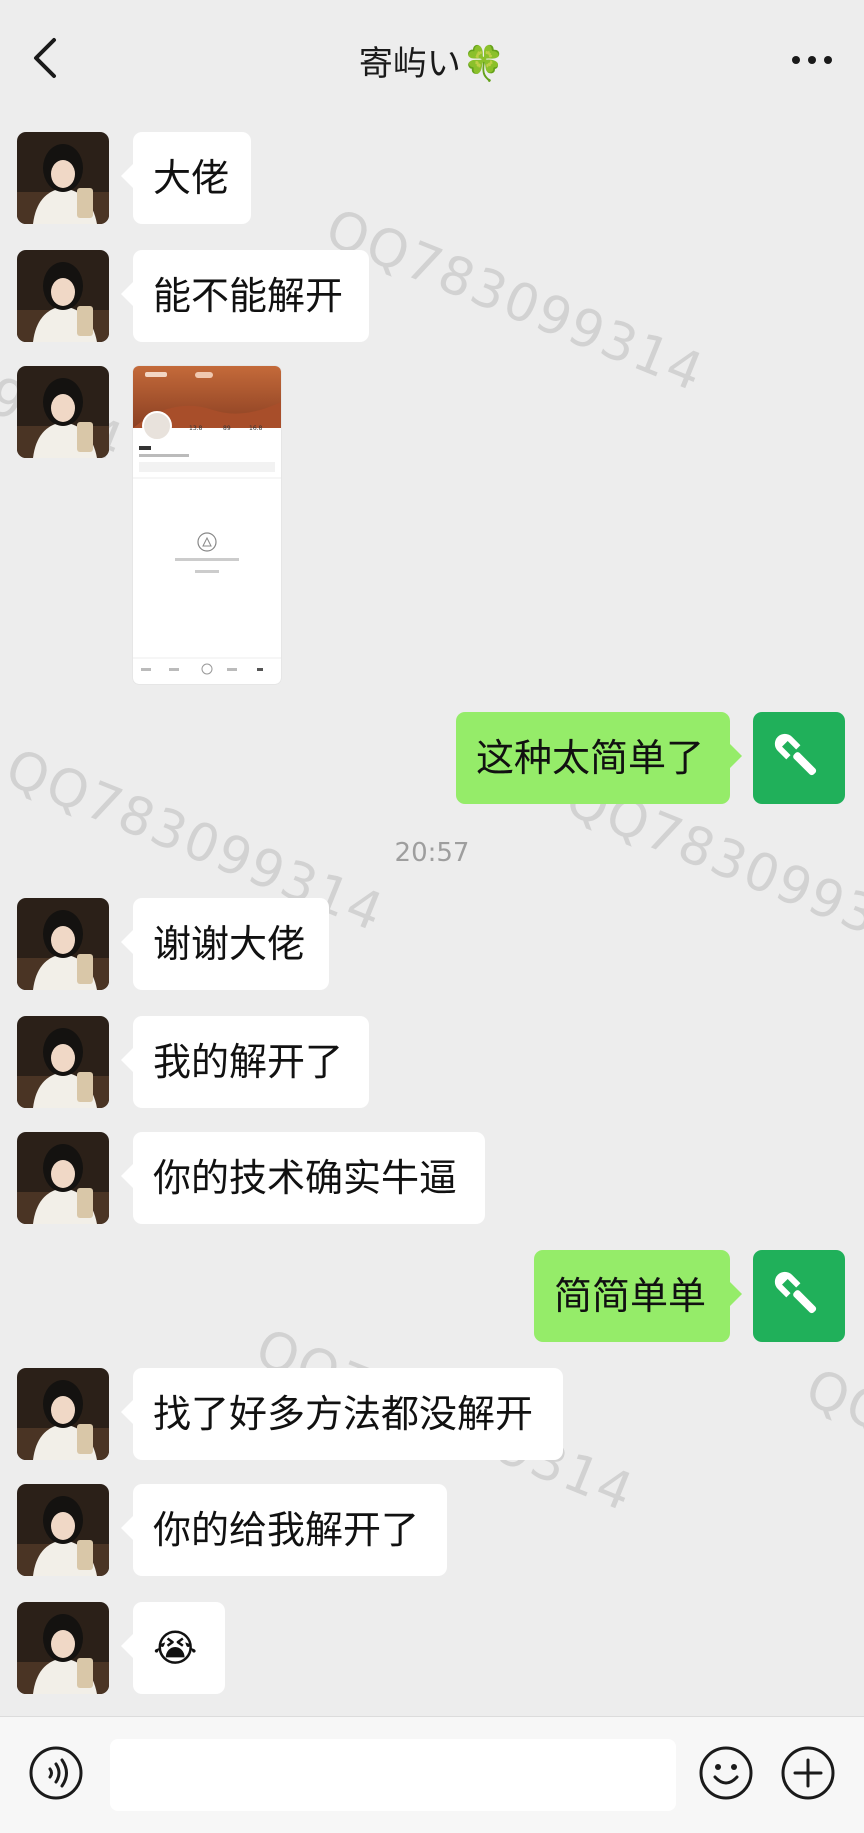 This screenshot has width=864, height=1833. What do you see at coordinates (207, 525) in the screenshot?
I see `shared-screenshot-image: 13.8 89 16.8` at bounding box center [207, 525].